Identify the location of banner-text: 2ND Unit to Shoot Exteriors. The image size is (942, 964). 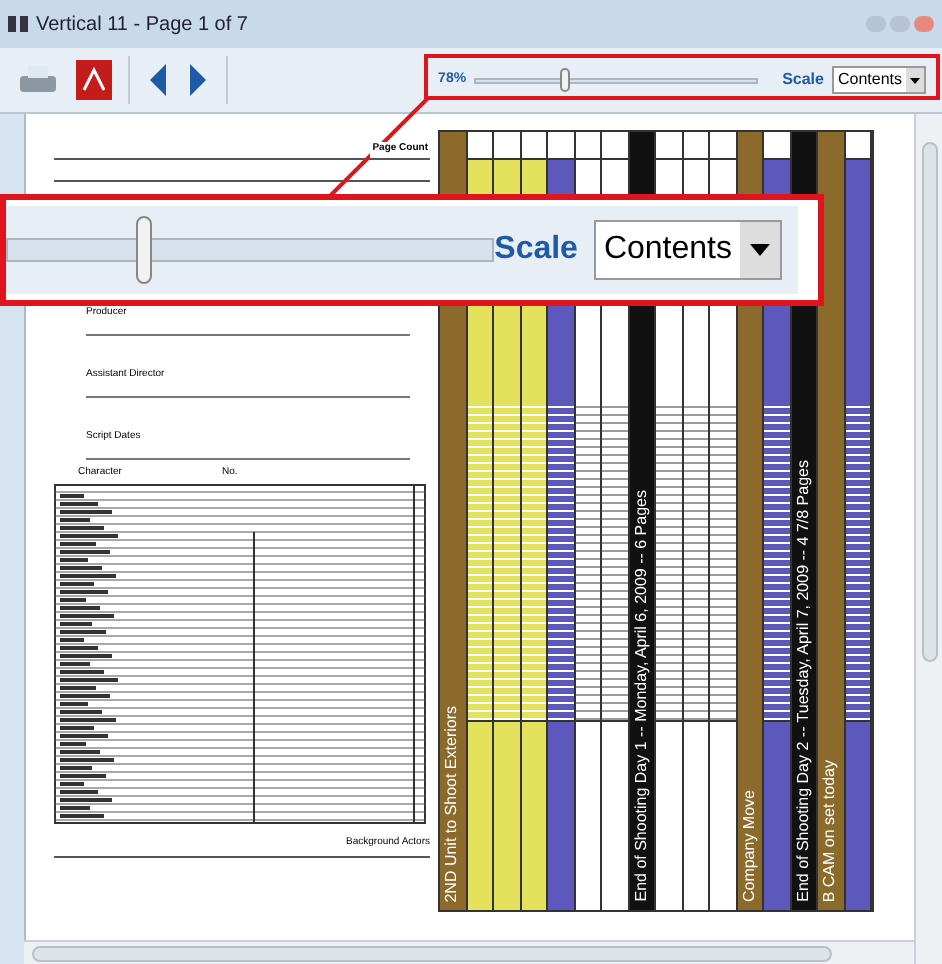
(452, 803).